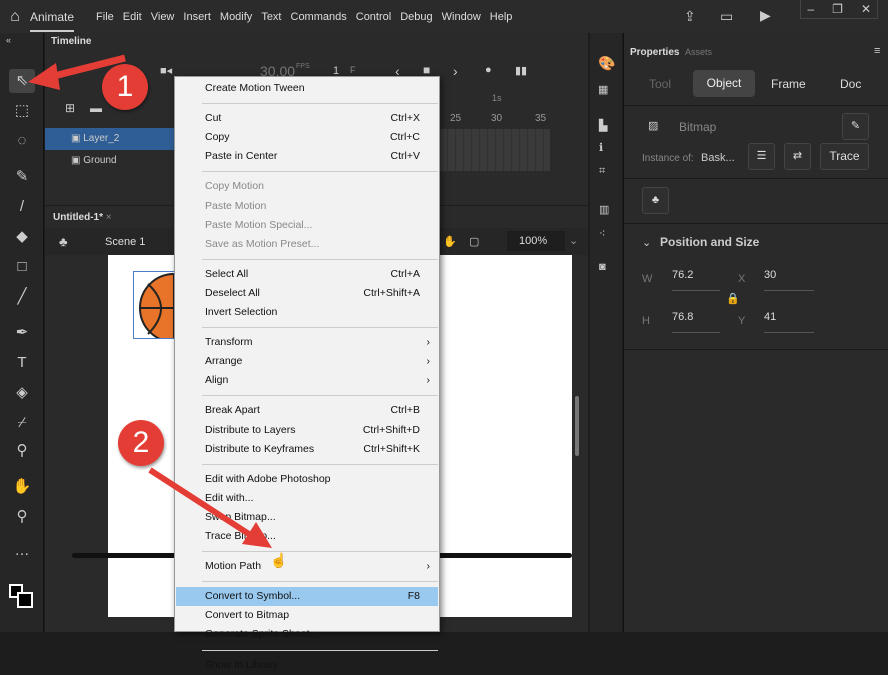 The image size is (888, 675). Describe the element at coordinates (307, 665) in the screenshot. I see `menu-item-show-in-library: Show In Library` at that location.